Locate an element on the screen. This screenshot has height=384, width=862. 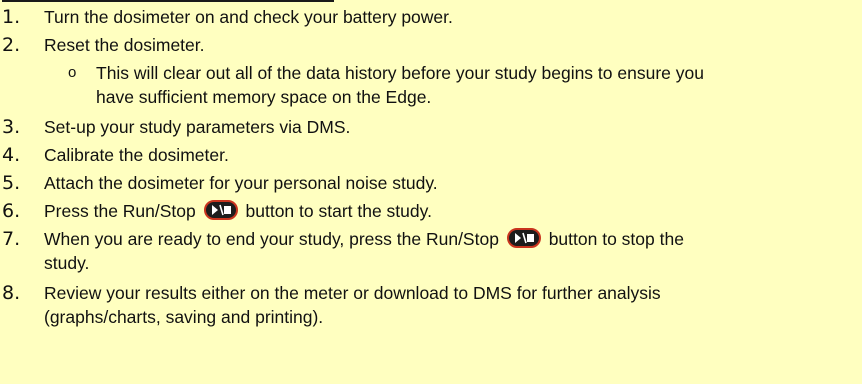
header-underline is located at coordinates (168, 1).